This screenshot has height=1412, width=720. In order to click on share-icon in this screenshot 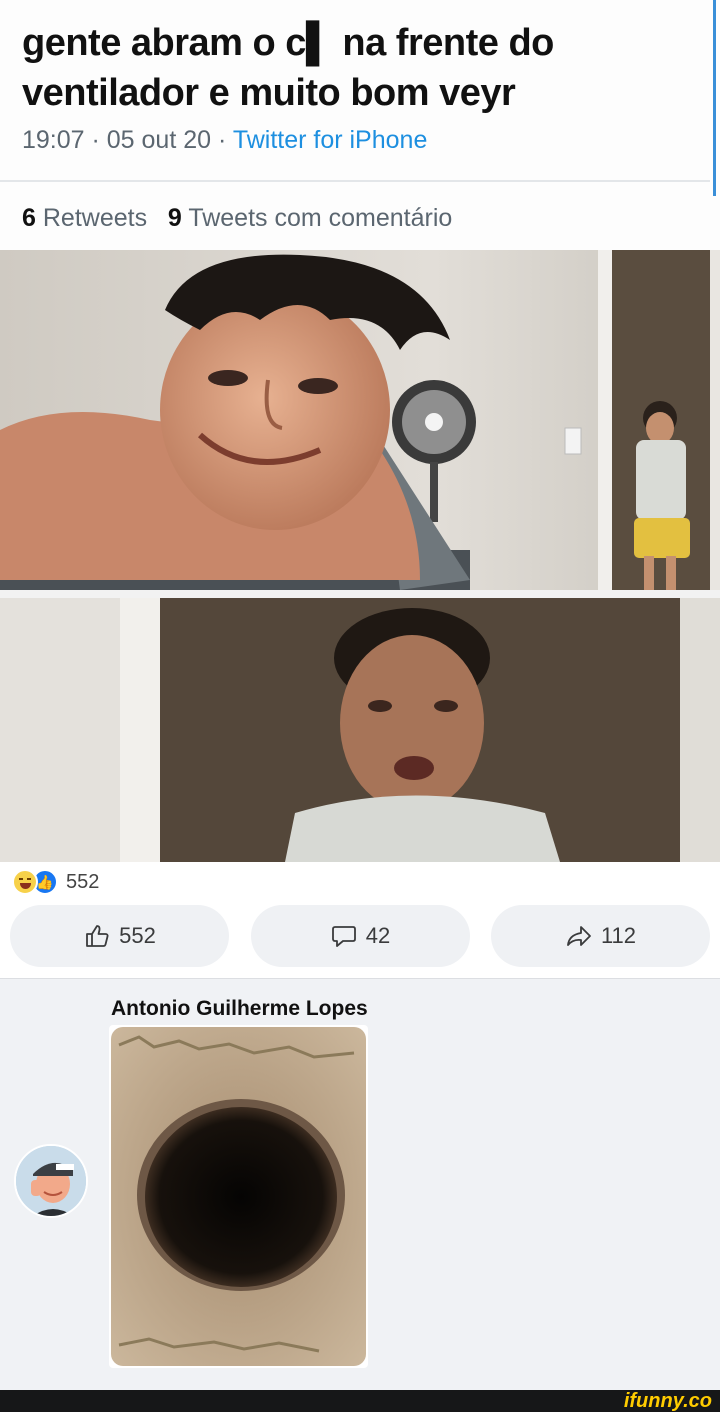, I will do `click(579, 936)`.